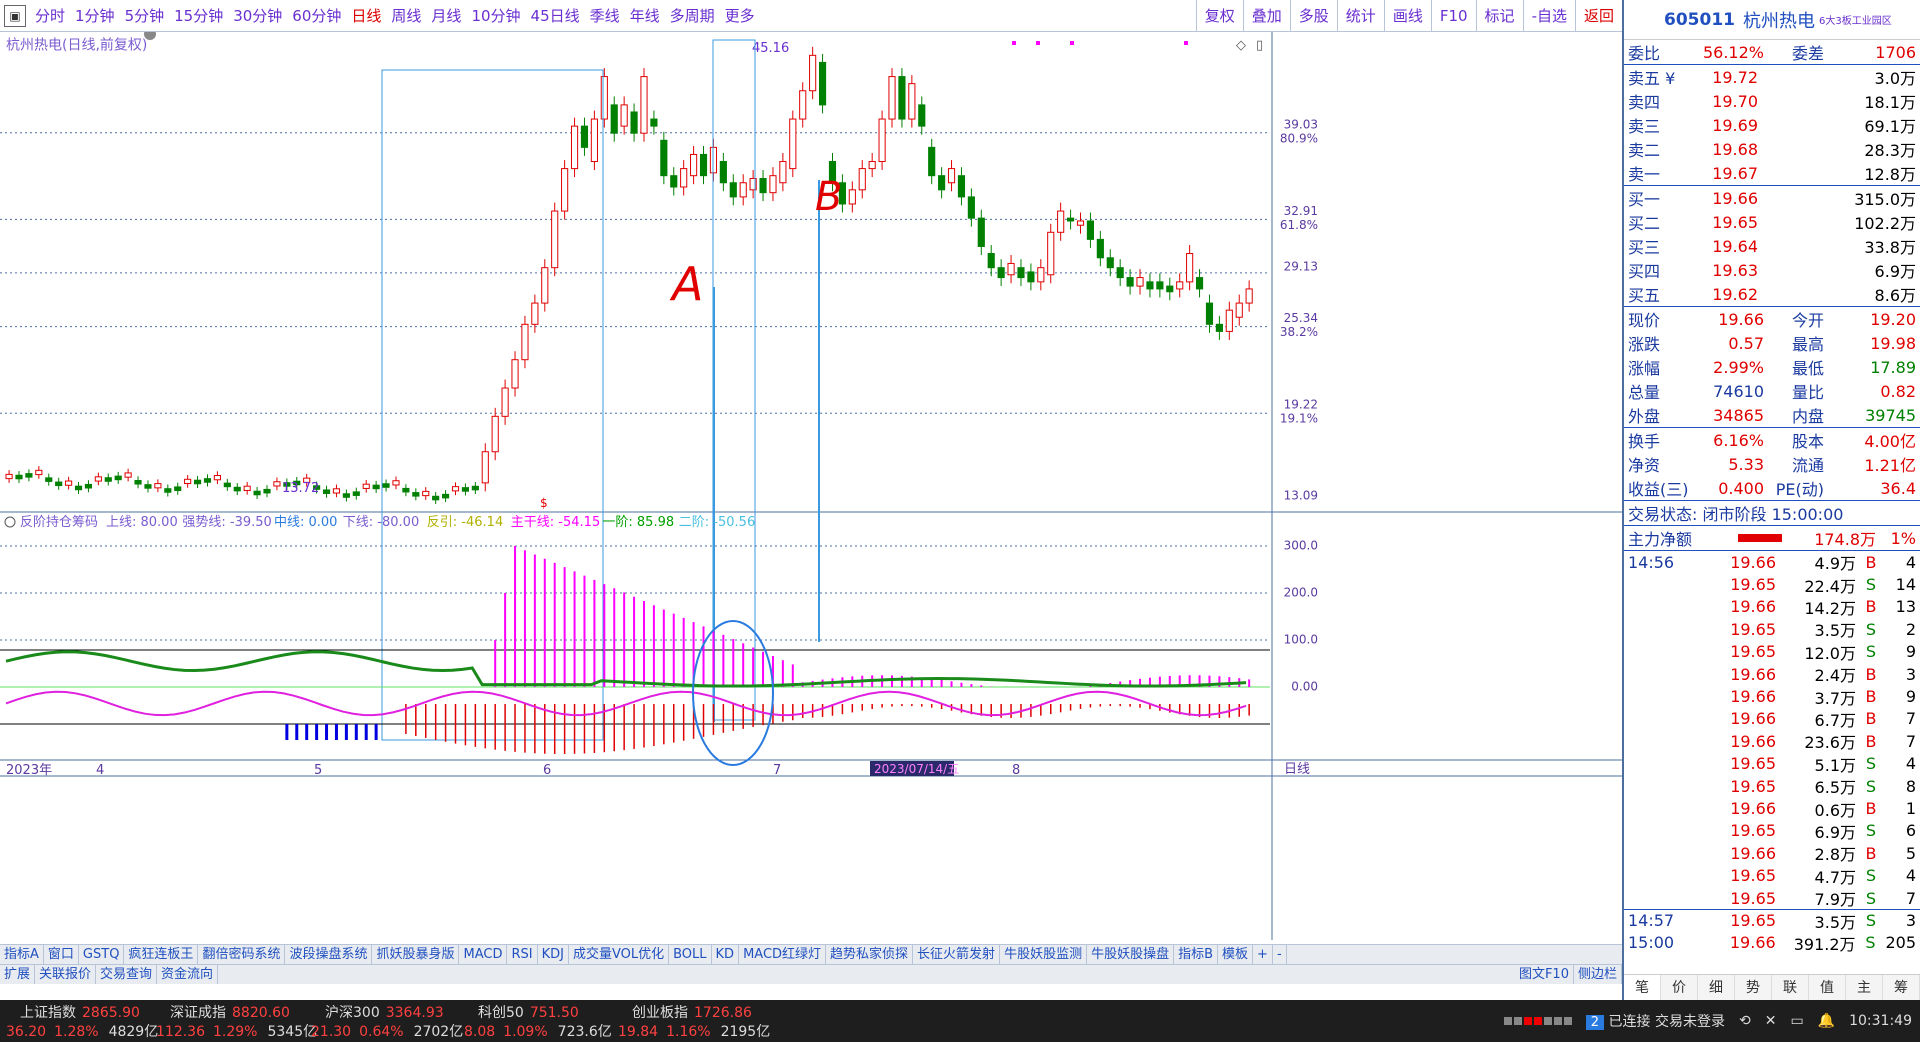  Describe the element at coordinates (1826, 1021) in the screenshot. I see `bell-icon: 🔔` at that location.